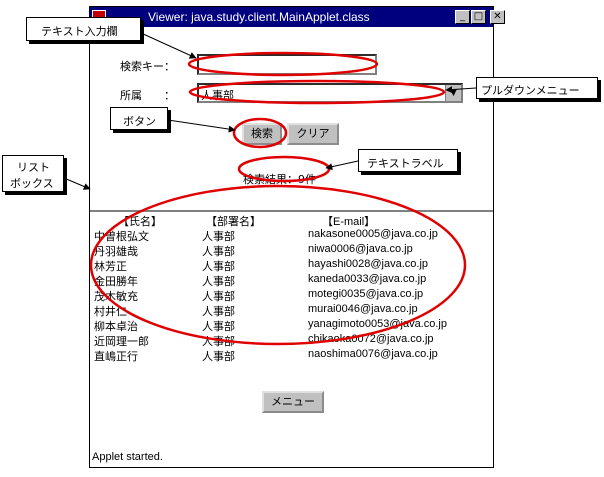 The image size is (604, 477). What do you see at coordinates (453, 93) in the screenshot?
I see `chevron-down-icon: ▼` at bounding box center [453, 93].